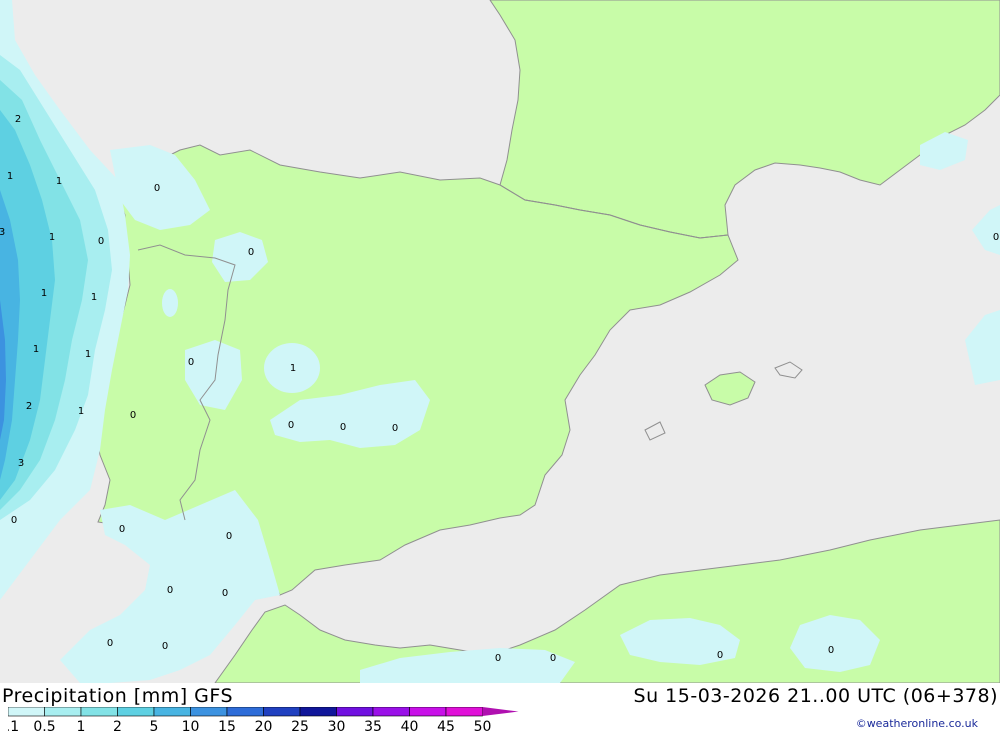 The width and height of the screenshot is (1000, 733). What do you see at coordinates (191, 726) in the screenshot?
I see `scale-label: 10` at bounding box center [191, 726].